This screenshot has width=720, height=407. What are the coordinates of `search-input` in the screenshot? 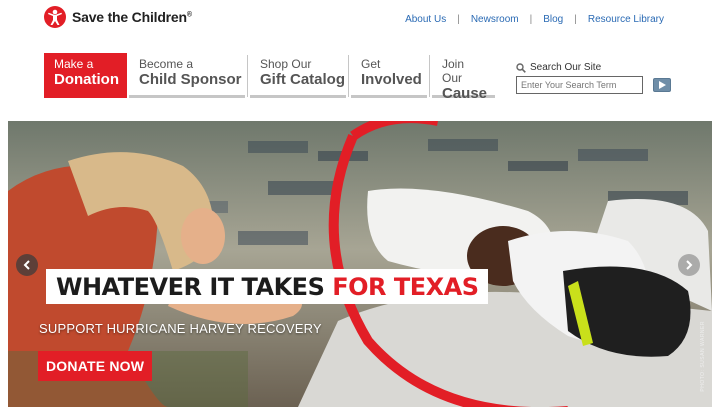 It's located at (579, 85).